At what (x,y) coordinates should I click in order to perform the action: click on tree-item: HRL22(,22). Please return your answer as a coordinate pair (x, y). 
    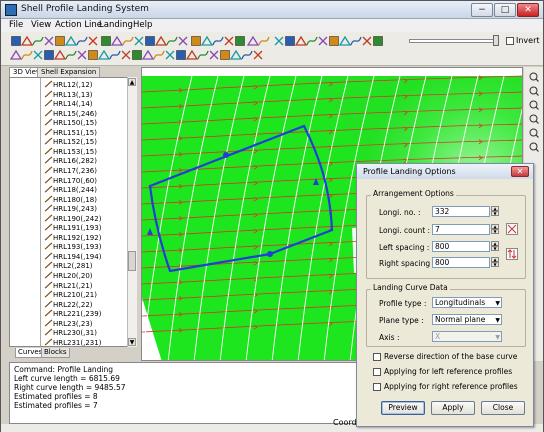
    Looking at the image, I should click on (68, 305).